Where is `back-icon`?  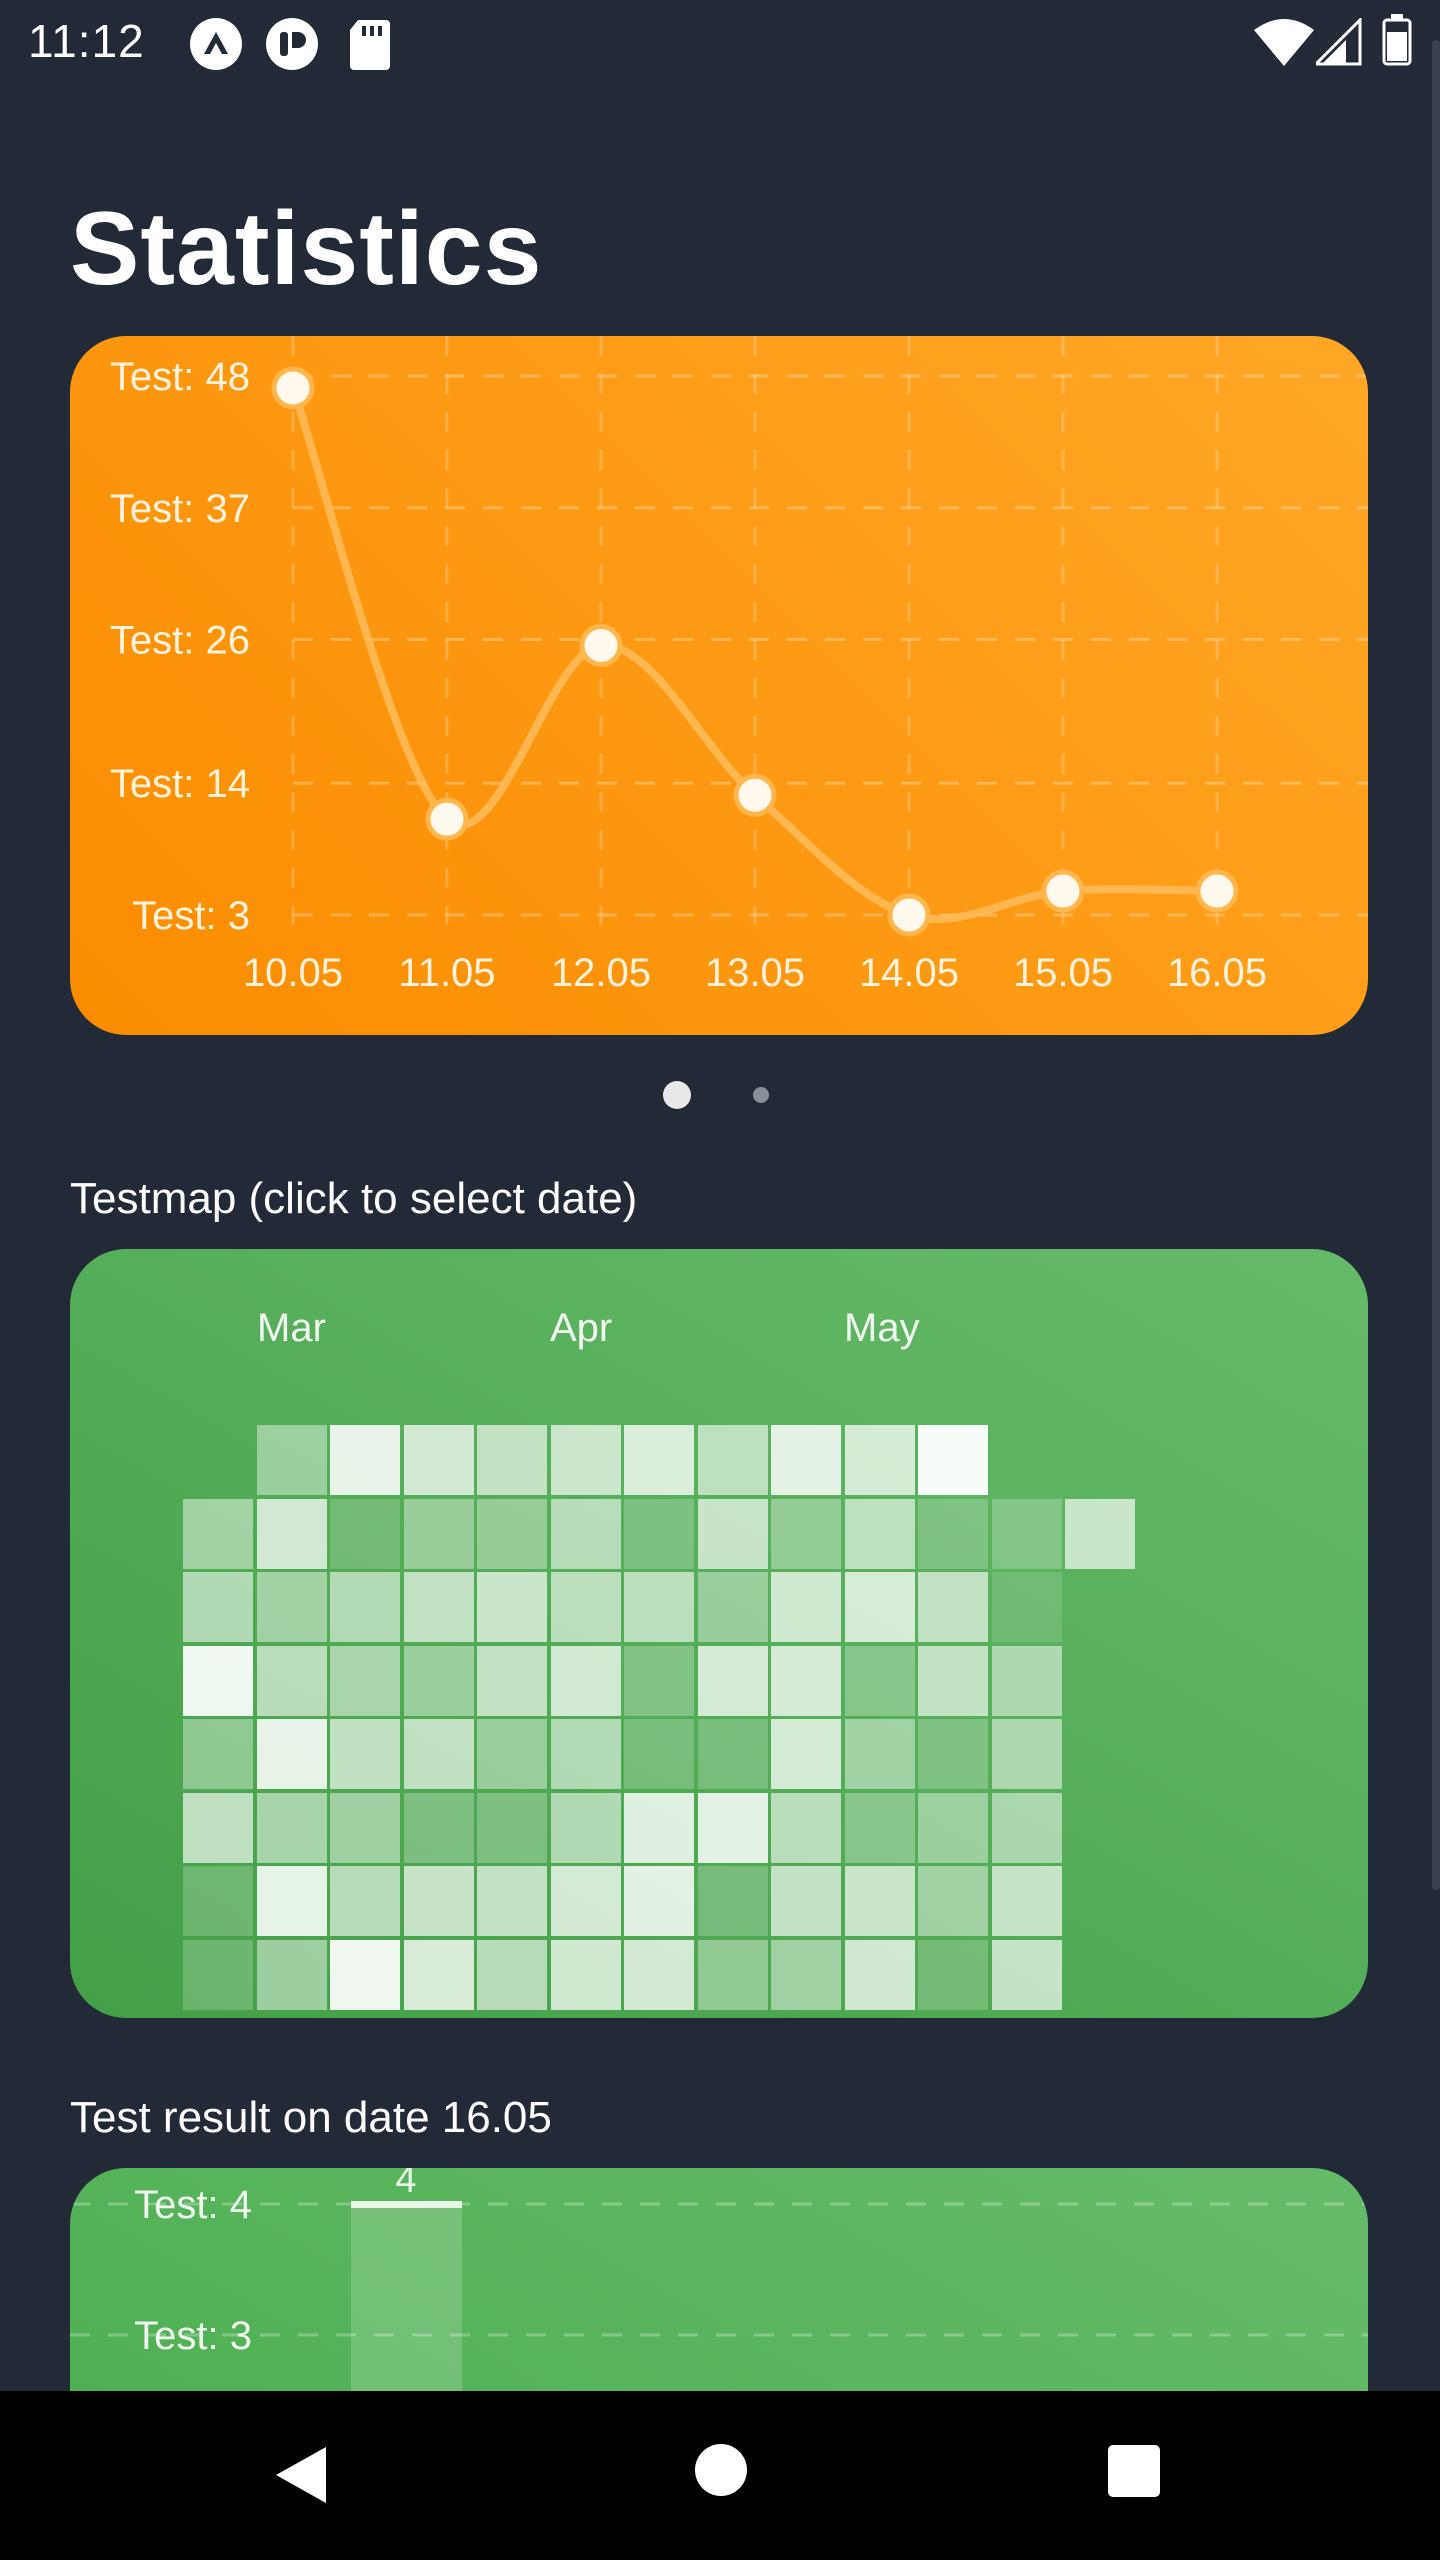
back-icon is located at coordinates (302, 2475).